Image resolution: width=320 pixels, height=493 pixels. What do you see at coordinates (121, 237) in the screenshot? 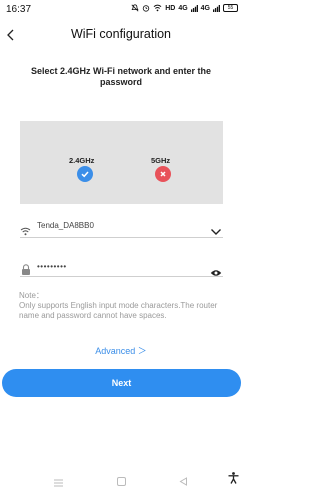
I see `ssid-divider` at bounding box center [121, 237].